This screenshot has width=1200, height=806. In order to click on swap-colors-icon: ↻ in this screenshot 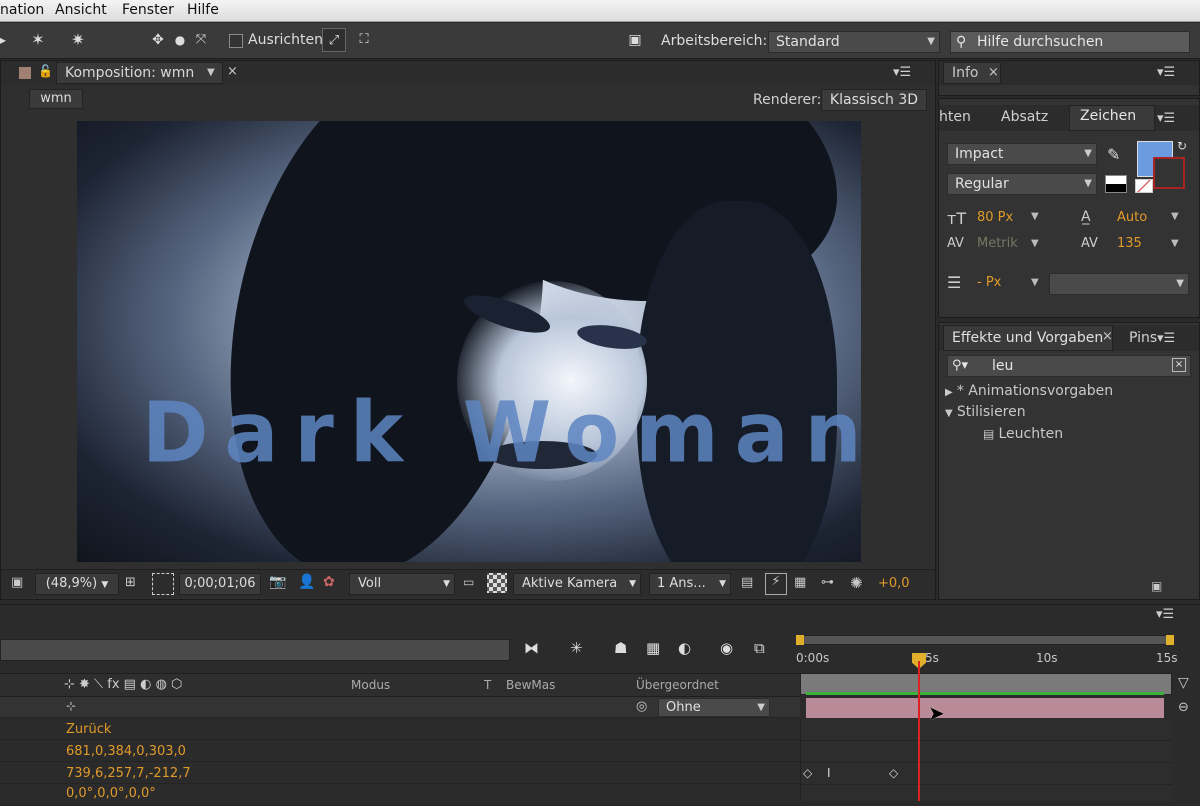, I will do `click(1182, 146)`.